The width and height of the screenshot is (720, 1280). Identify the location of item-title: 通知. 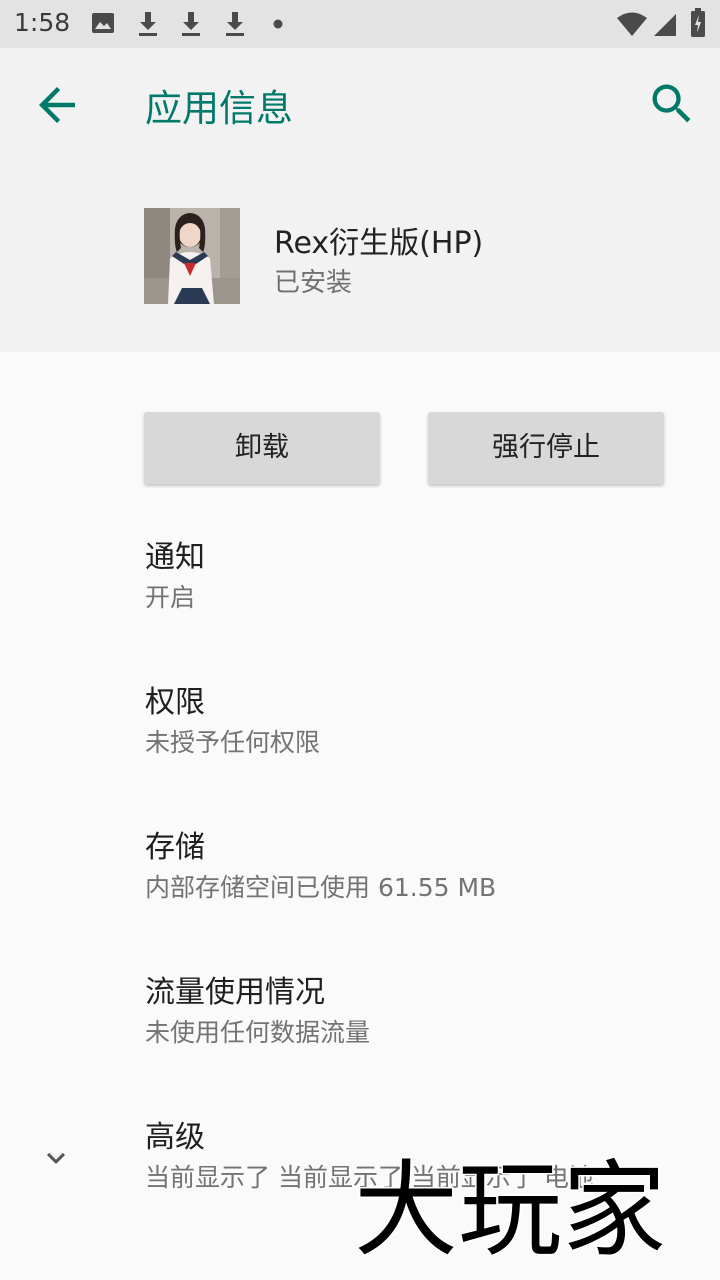
(175, 557).